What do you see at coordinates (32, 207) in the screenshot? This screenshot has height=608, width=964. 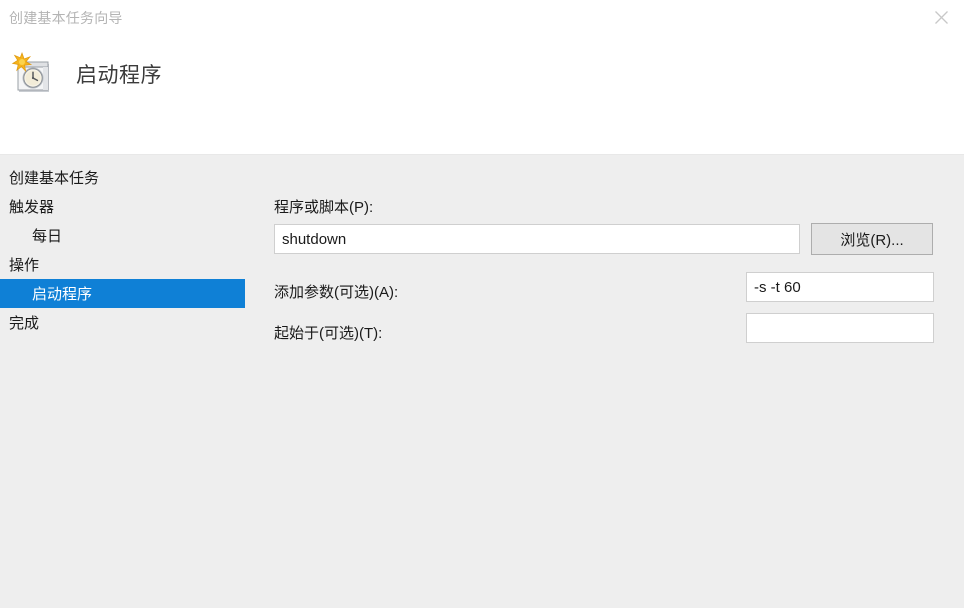 I see `sidebar-item-label: 触发器` at bounding box center [32, 207].